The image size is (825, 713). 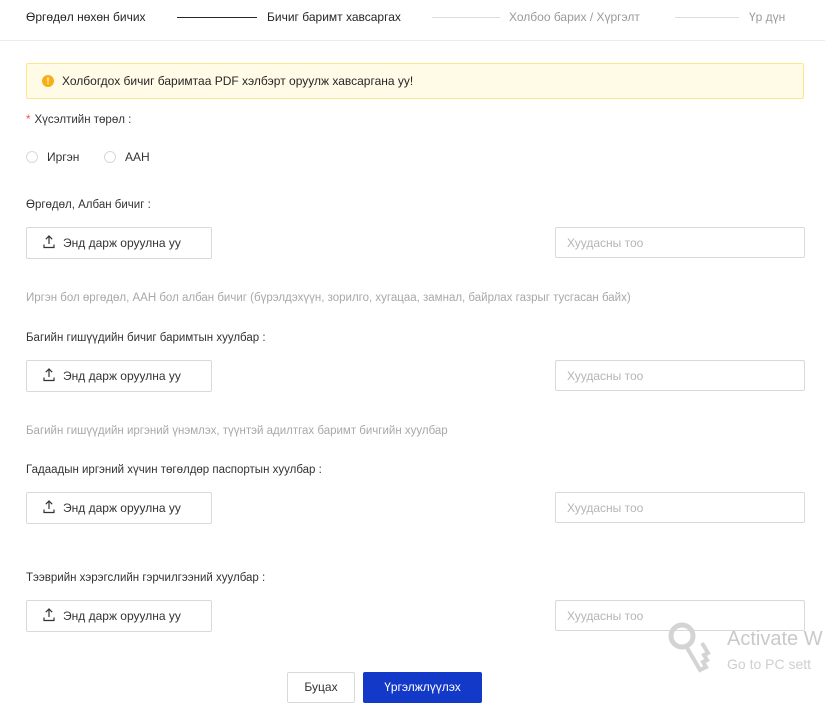 I want to click on upload-passport-button: Энд дарж оруулна уу, so click(x=119, y=508).